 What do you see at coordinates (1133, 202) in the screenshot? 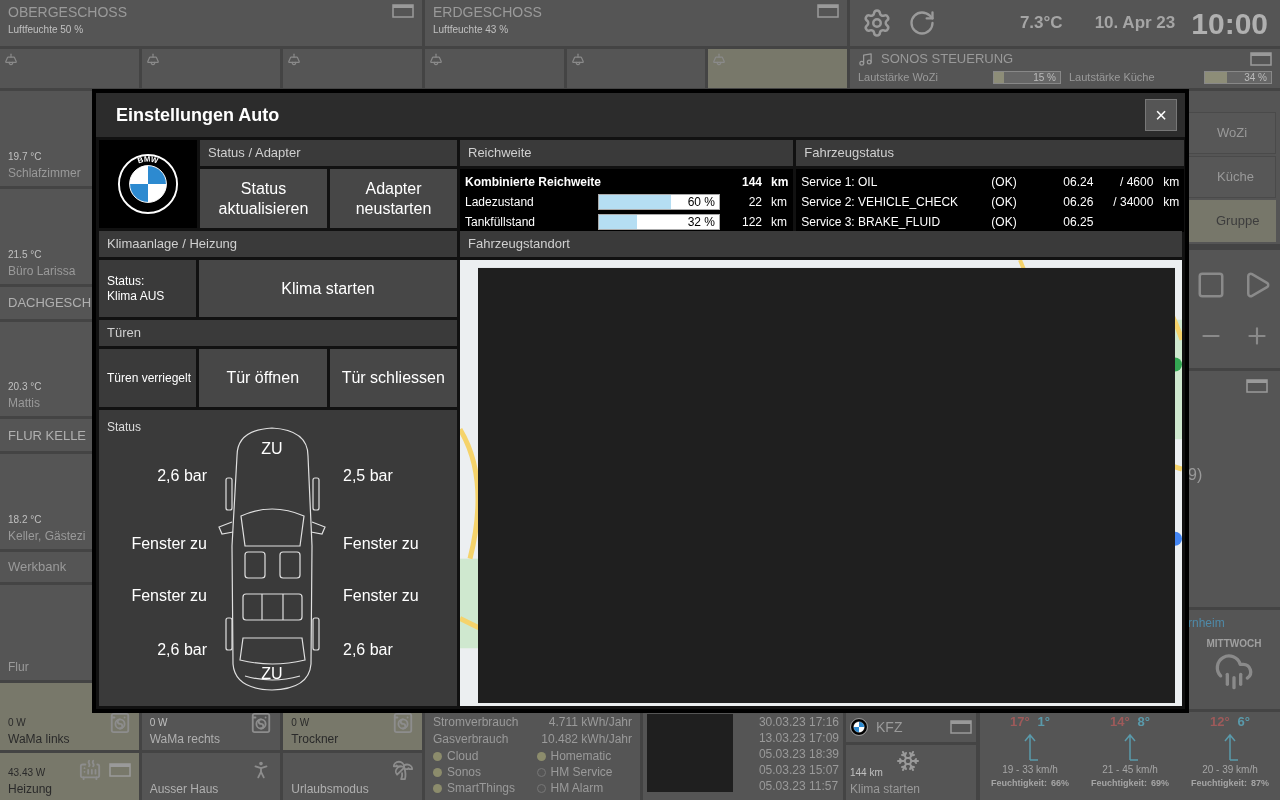
I see `service-distance: / 34000` at bounding box center [1133, 202].